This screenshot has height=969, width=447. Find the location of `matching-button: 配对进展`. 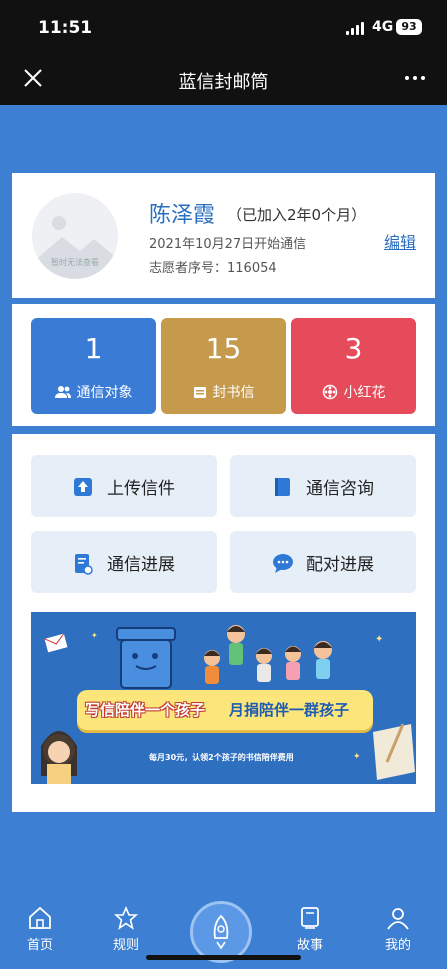

matching-button: 配对进展 is located at coordinates (323, 562).